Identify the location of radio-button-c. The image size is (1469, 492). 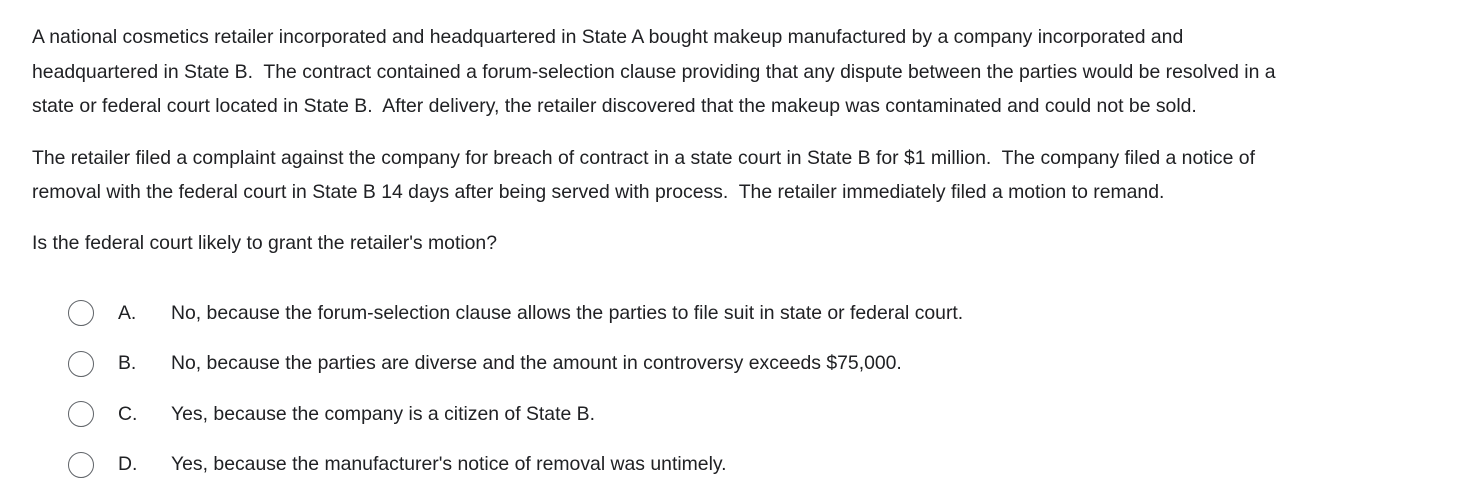
(81, 414).